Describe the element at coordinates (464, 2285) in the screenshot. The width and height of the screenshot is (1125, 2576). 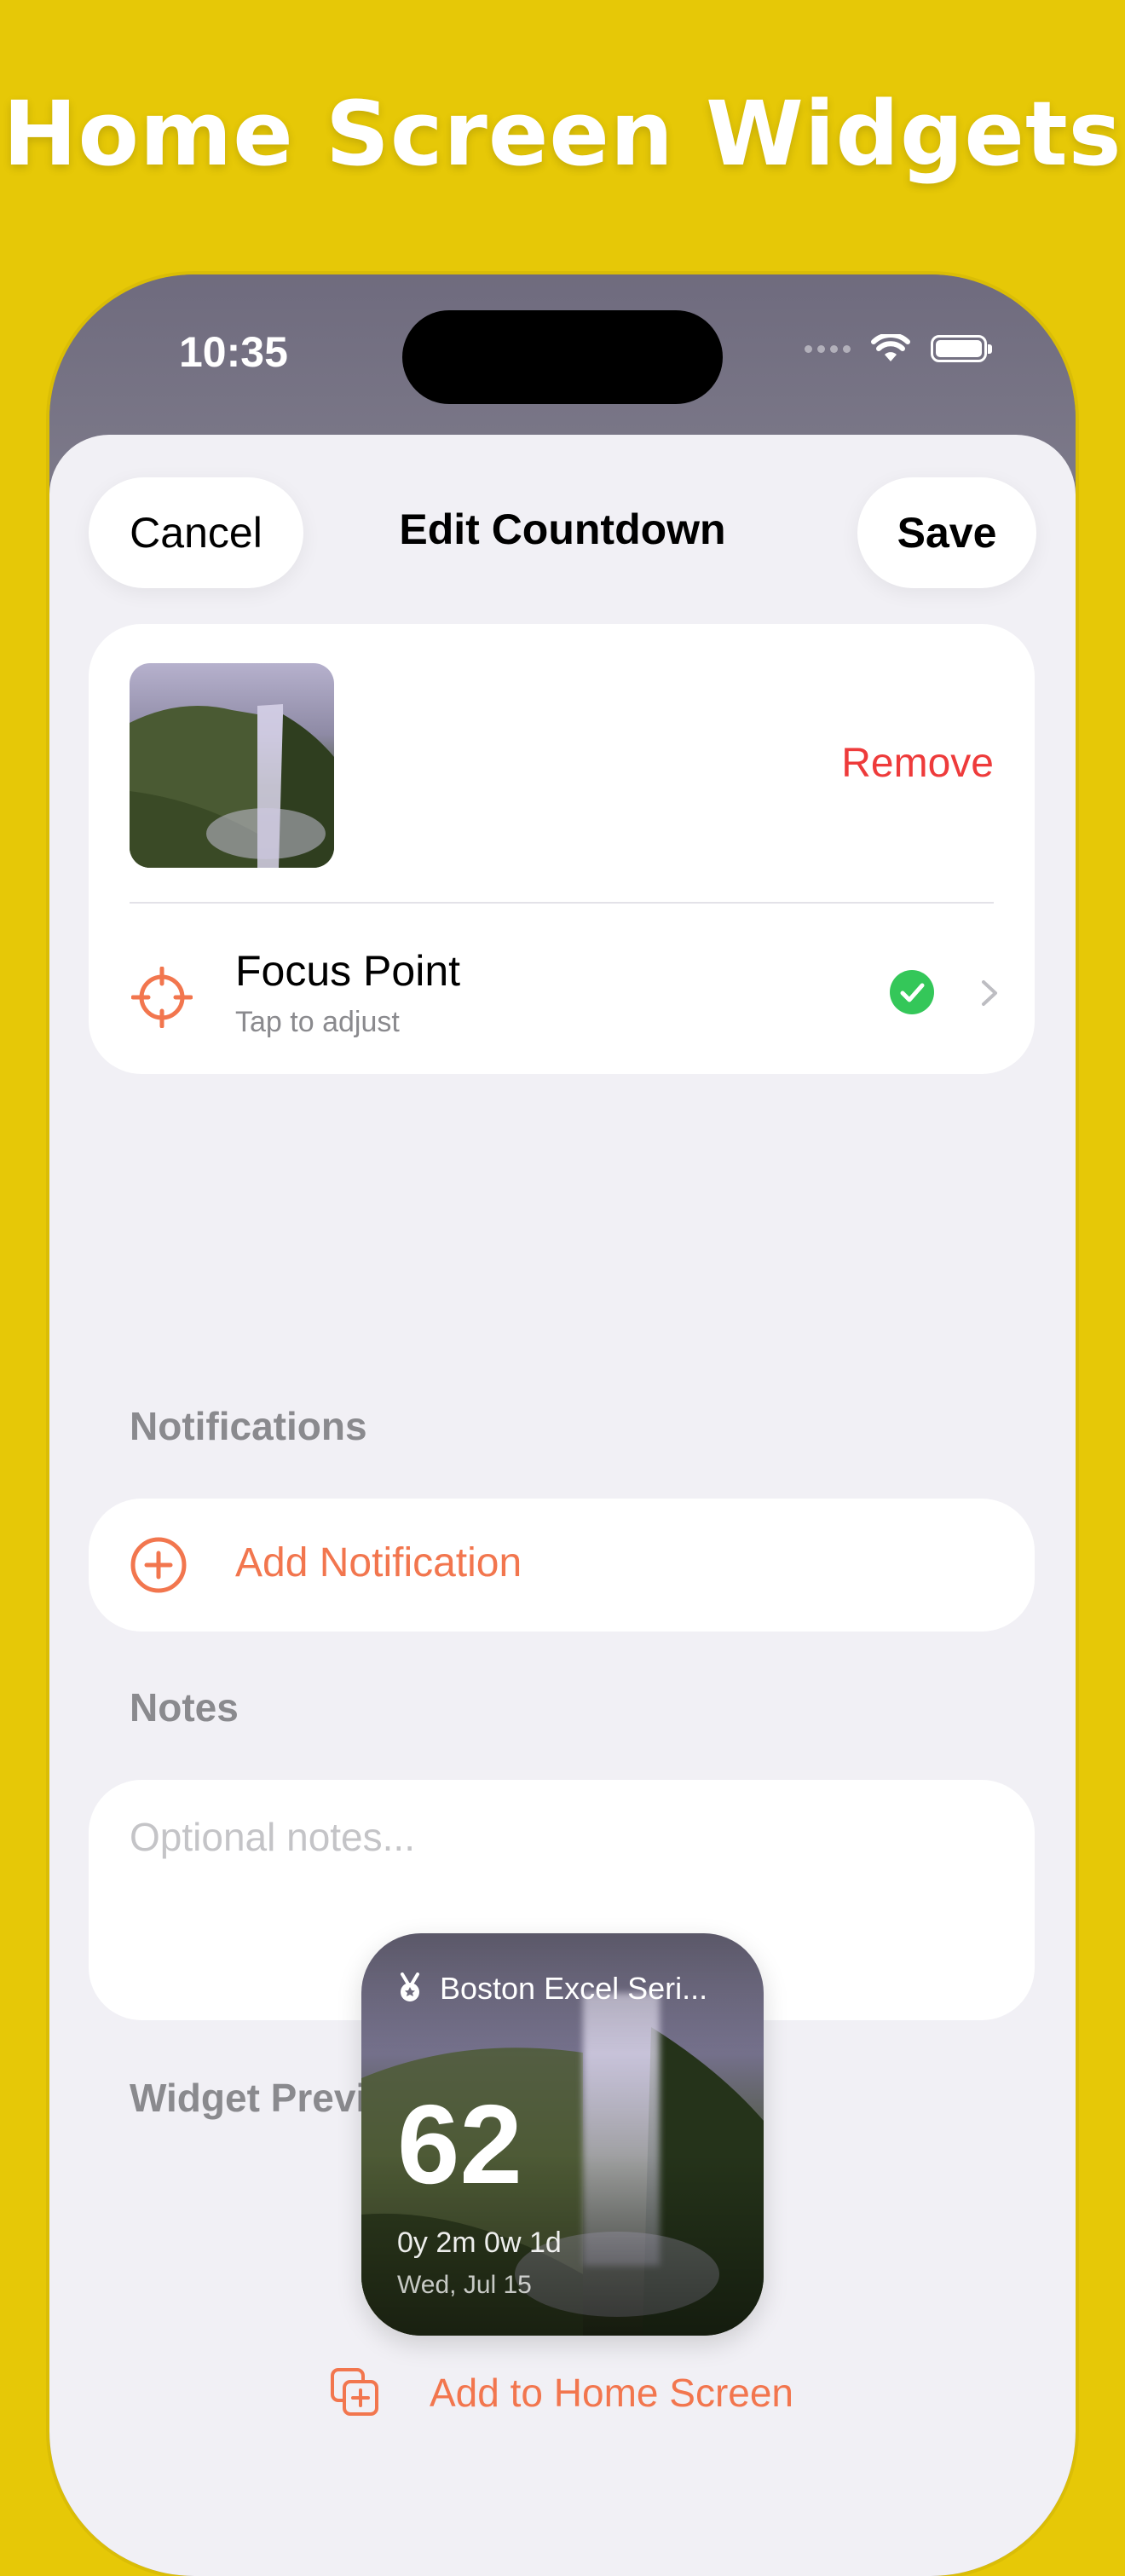
I see `widget-date: Wed, Jul 15` at that location.